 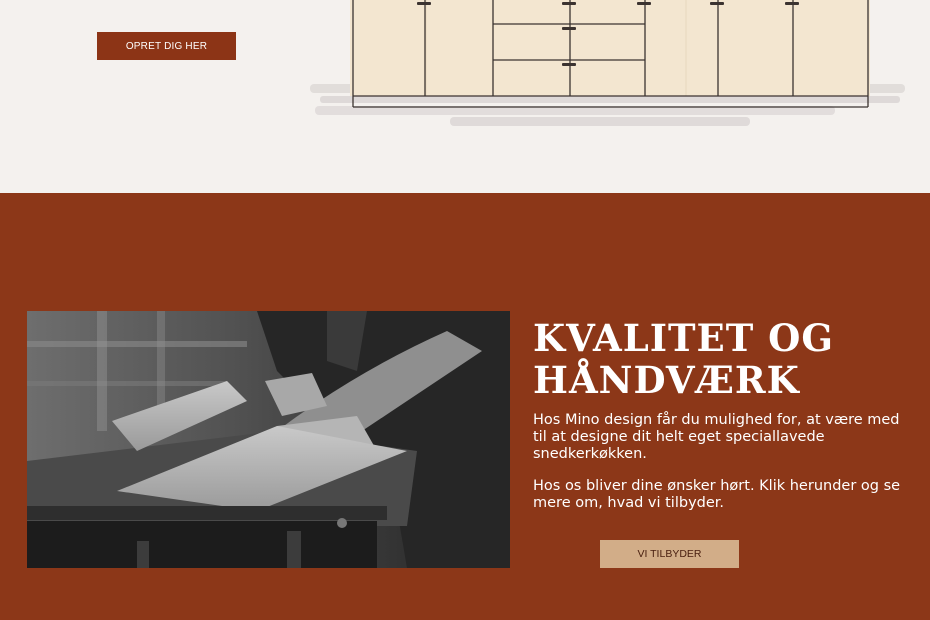 I want to click on kitchen-sketch-illustration, so click(x=607, y=63).